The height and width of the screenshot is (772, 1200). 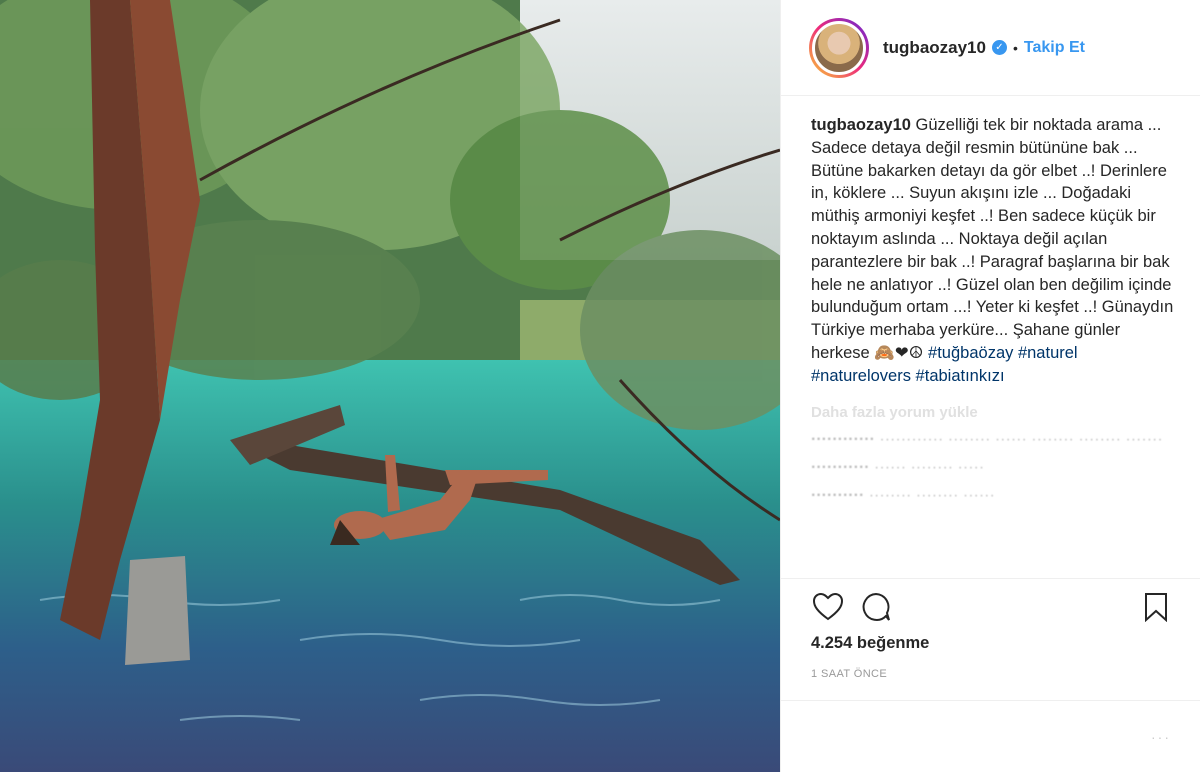 I want to click on bookmark-icon, so click(x=1156, y=607).